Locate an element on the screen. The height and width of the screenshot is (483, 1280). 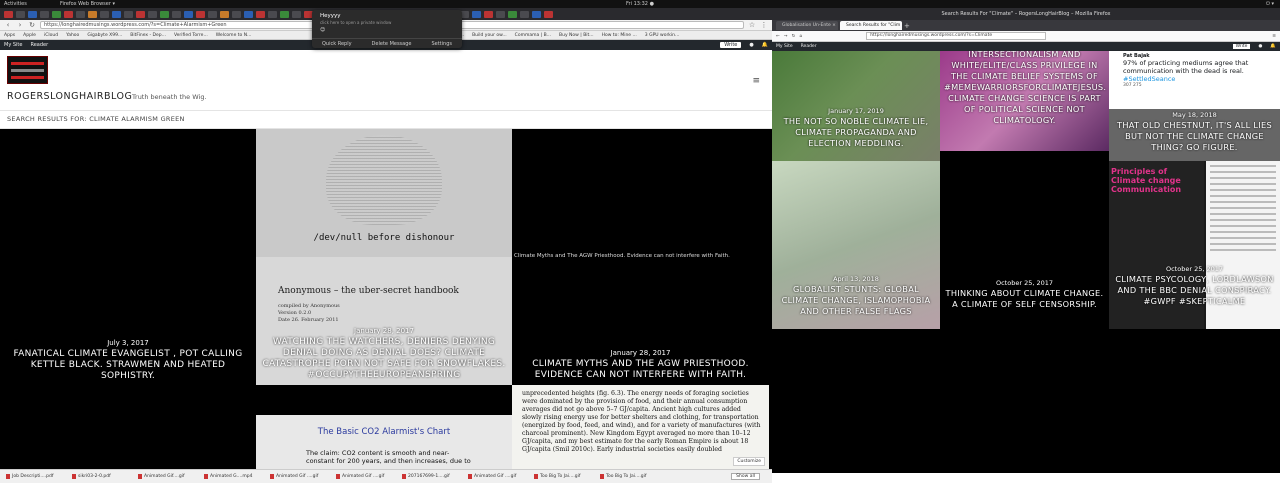
back-icon: ‹ is located at coordinates (8, 25).